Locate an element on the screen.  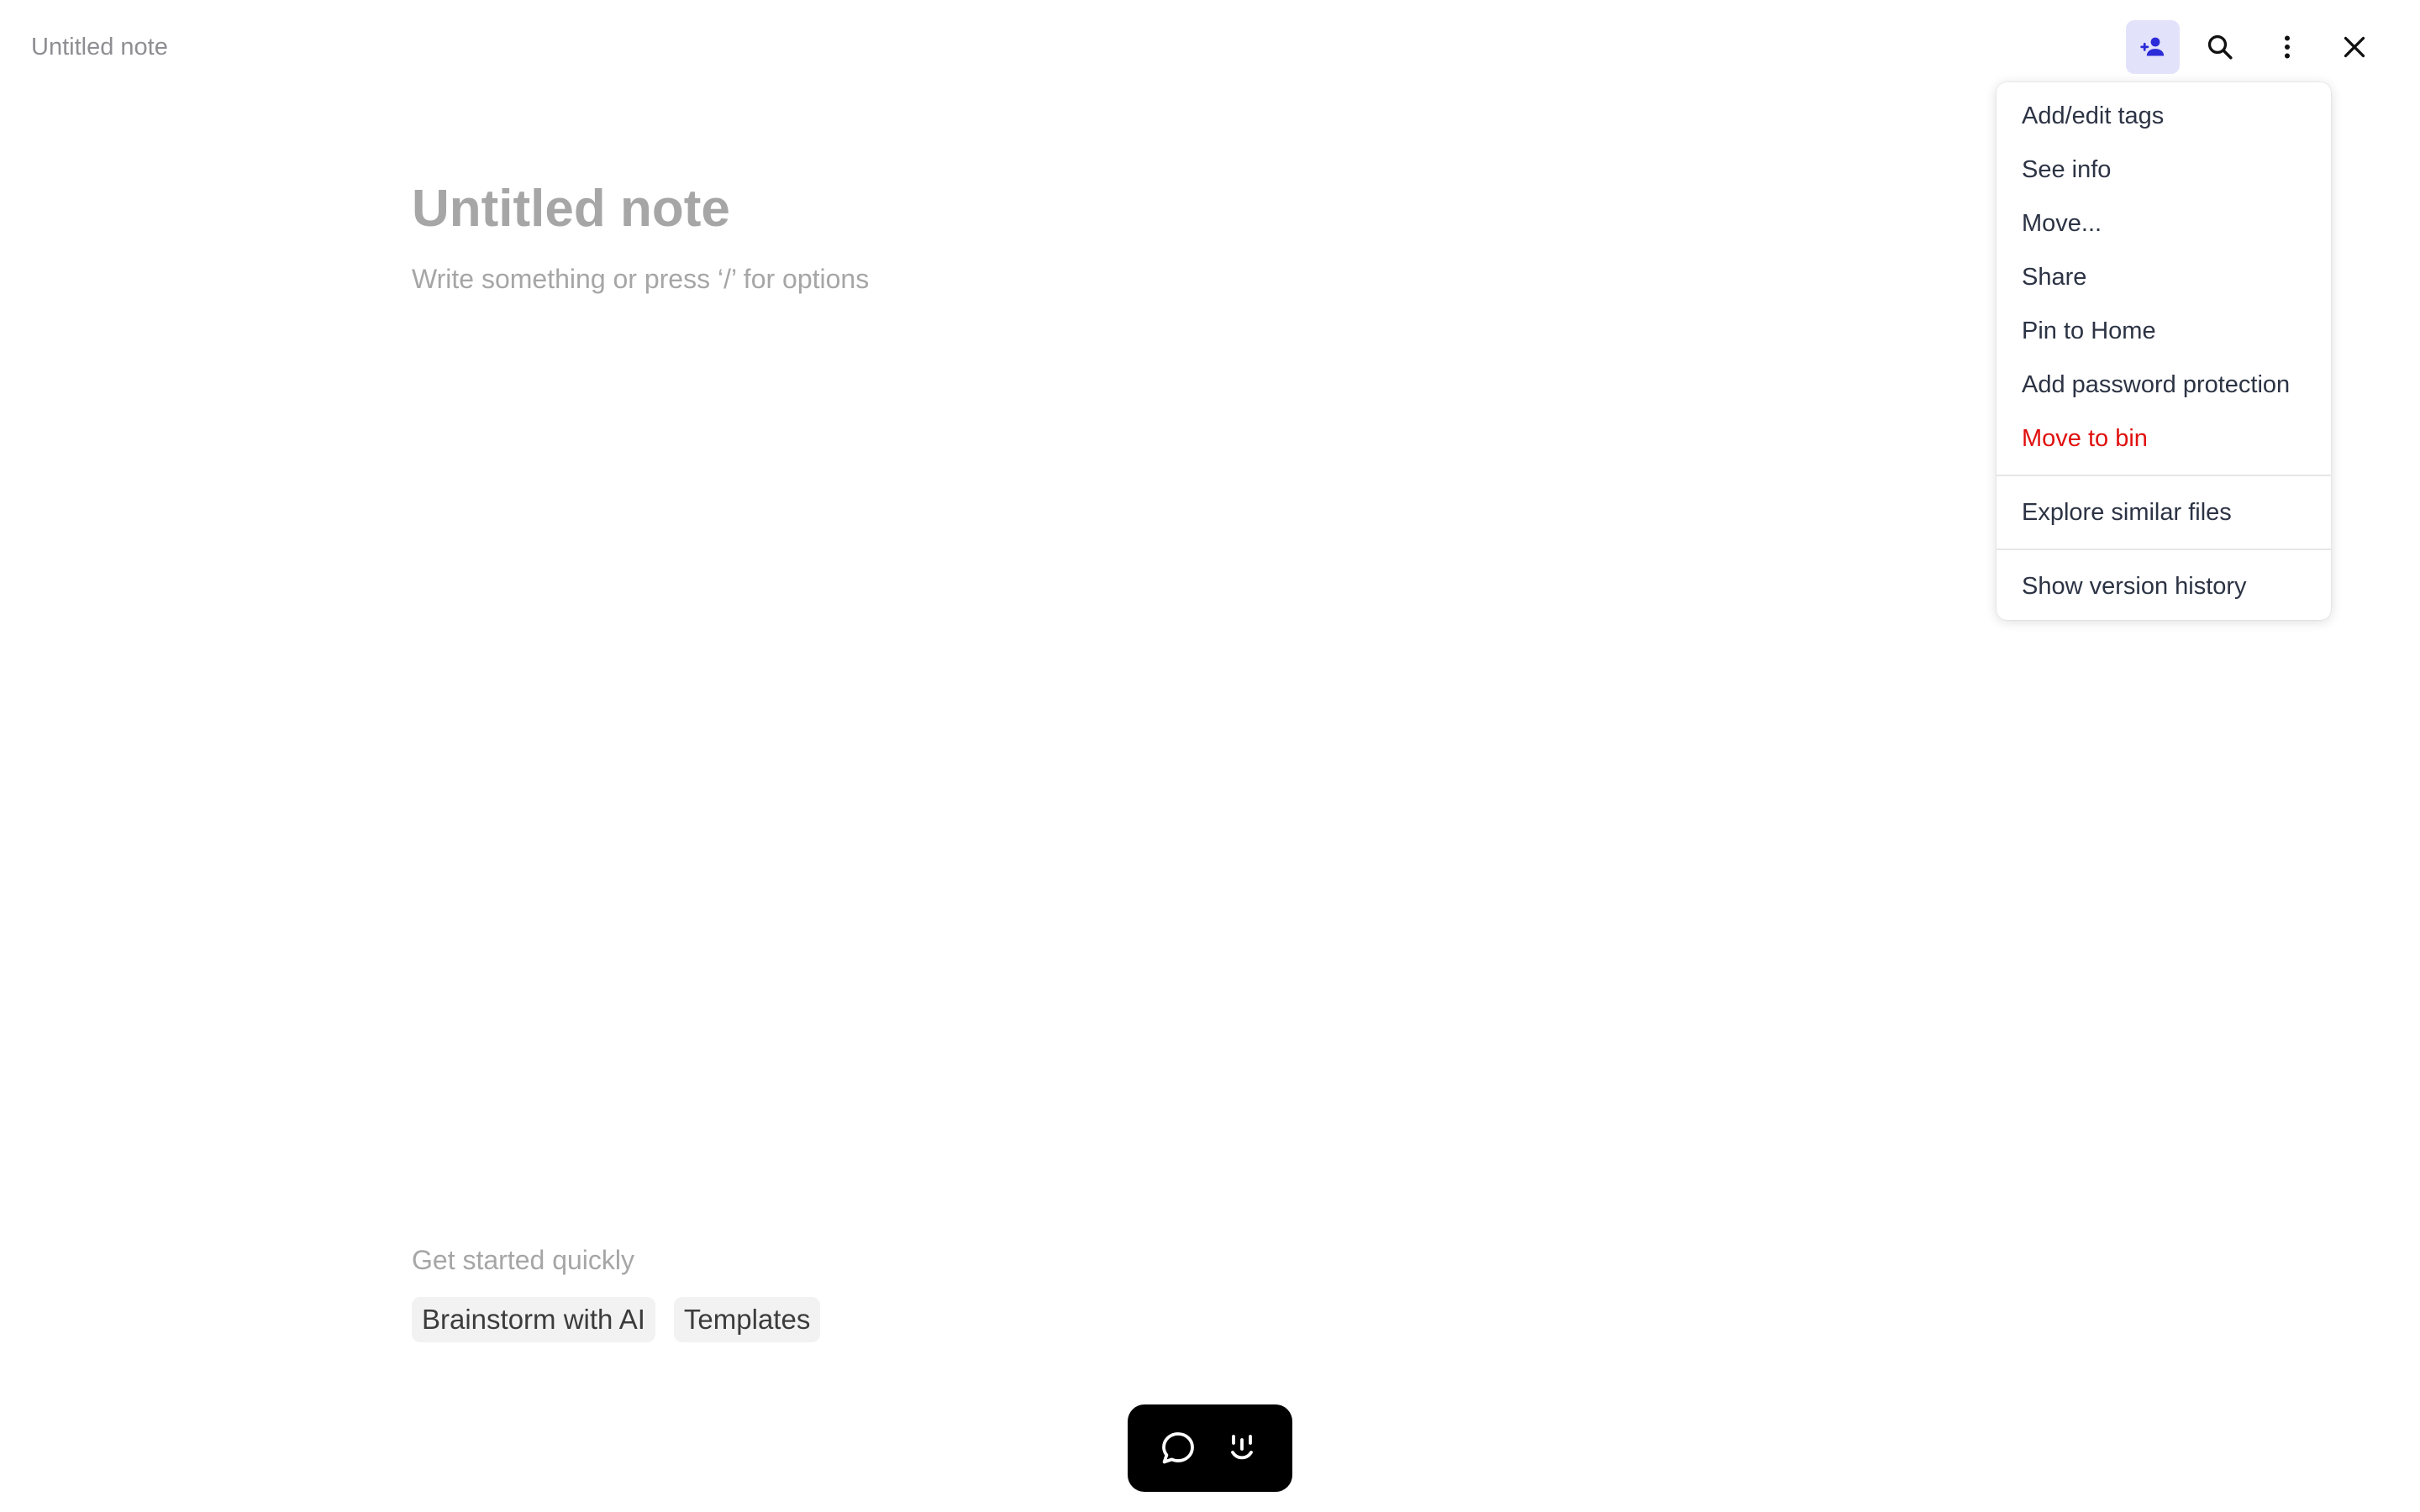
assistant-bar is located at coordinates (1210, 1448).